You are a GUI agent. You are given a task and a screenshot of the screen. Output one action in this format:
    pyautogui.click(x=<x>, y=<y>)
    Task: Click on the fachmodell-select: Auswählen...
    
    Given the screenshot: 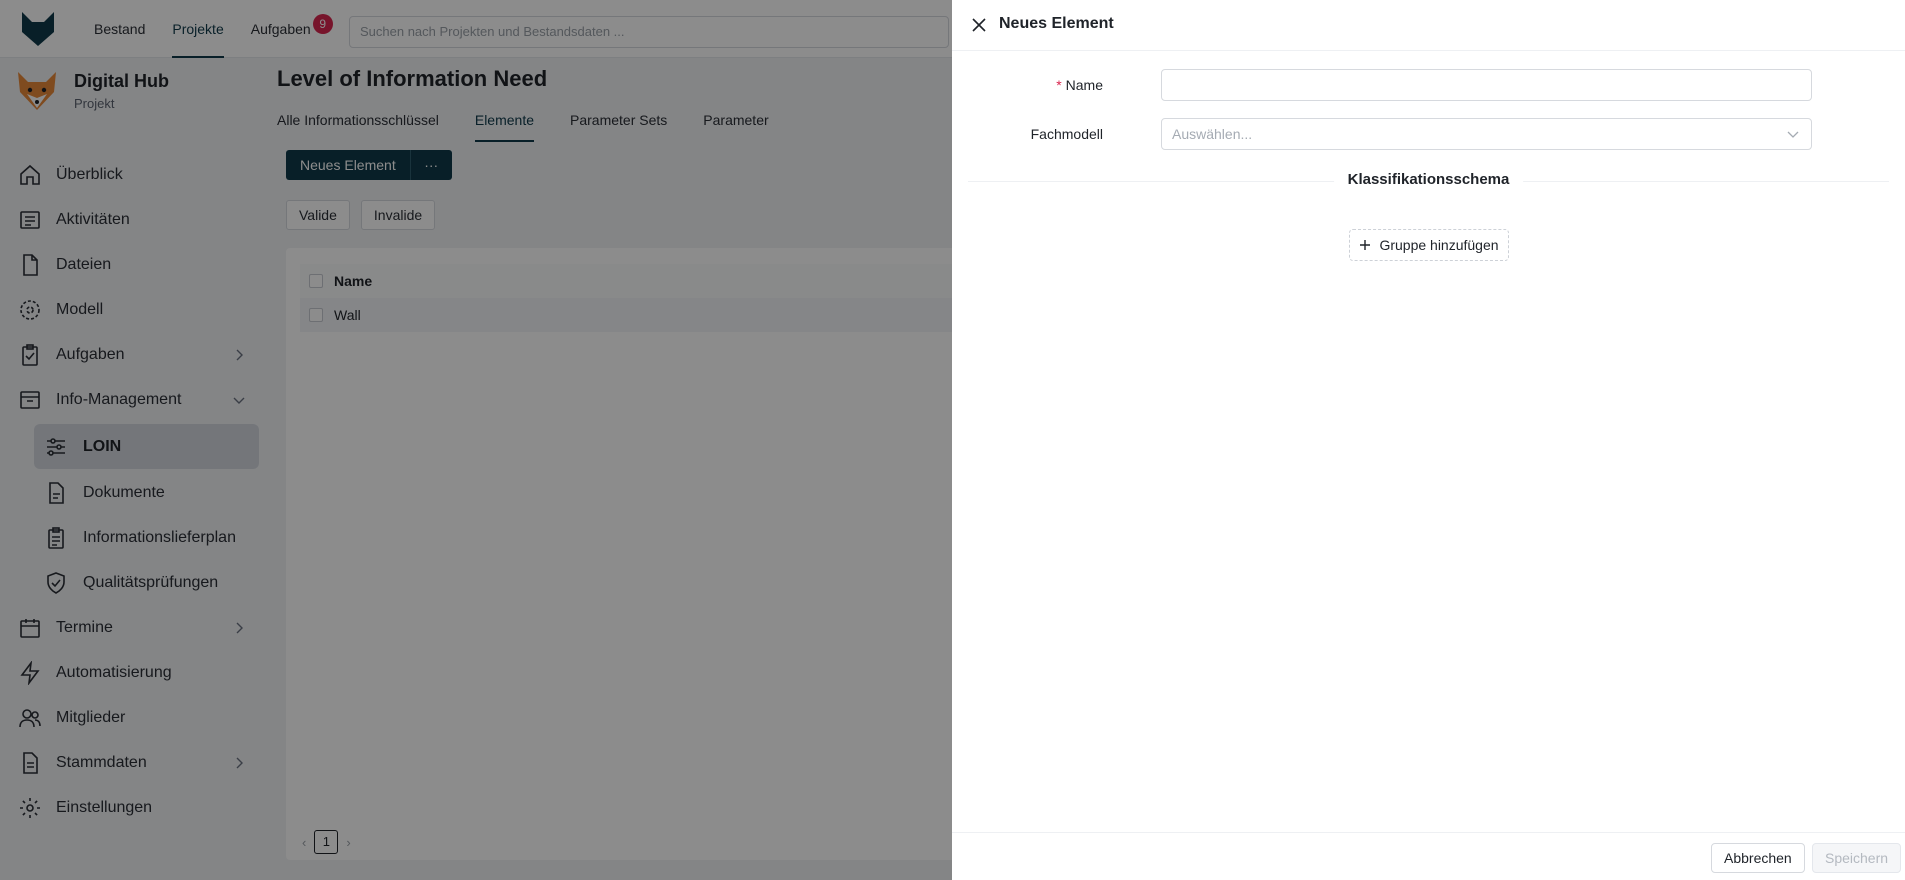 What is the action you would take?
    pyautogui.click(x=1486, y=134)
    